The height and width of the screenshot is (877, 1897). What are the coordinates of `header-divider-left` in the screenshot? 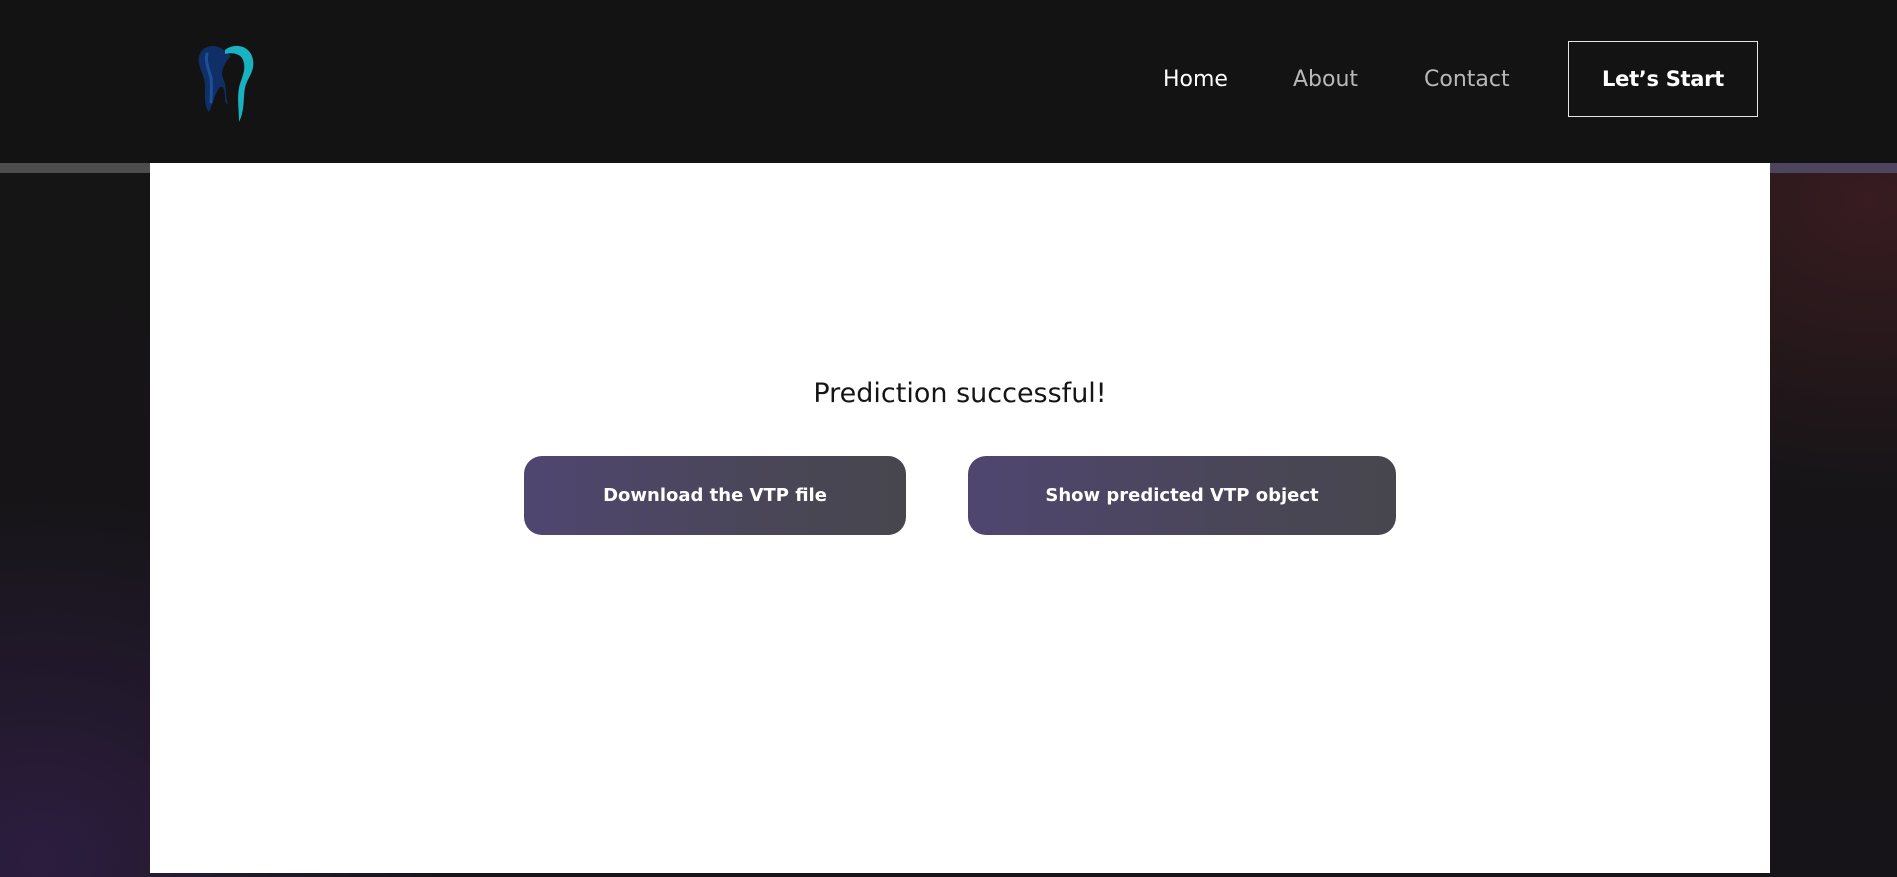 It's located at (75, 168).